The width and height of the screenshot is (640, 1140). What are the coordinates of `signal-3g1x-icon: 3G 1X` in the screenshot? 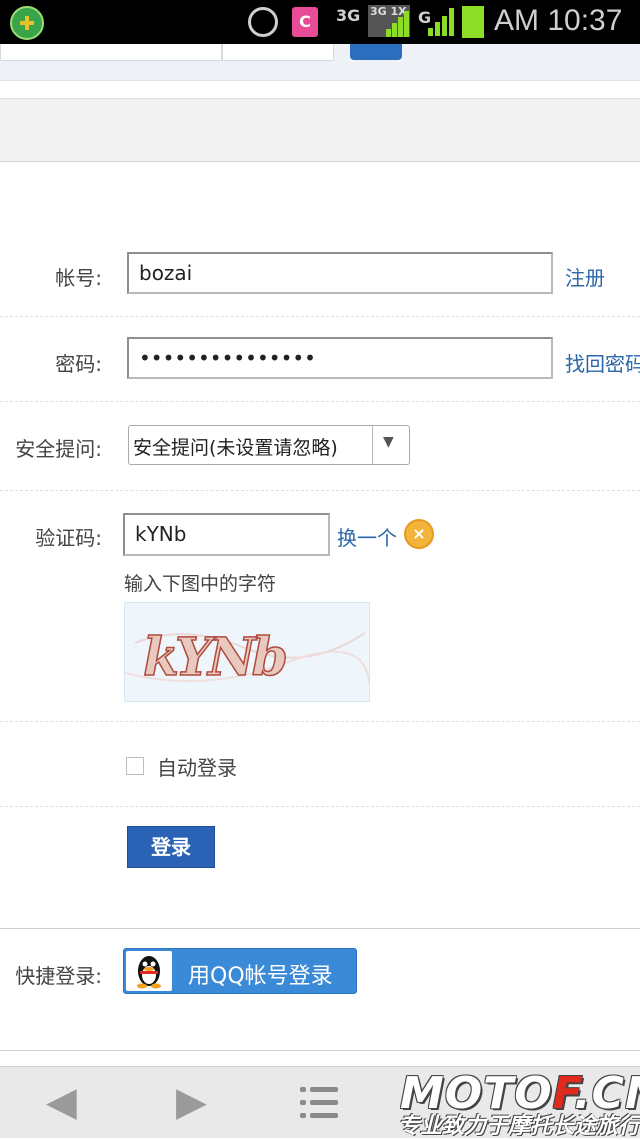 It's located at (389, 21).